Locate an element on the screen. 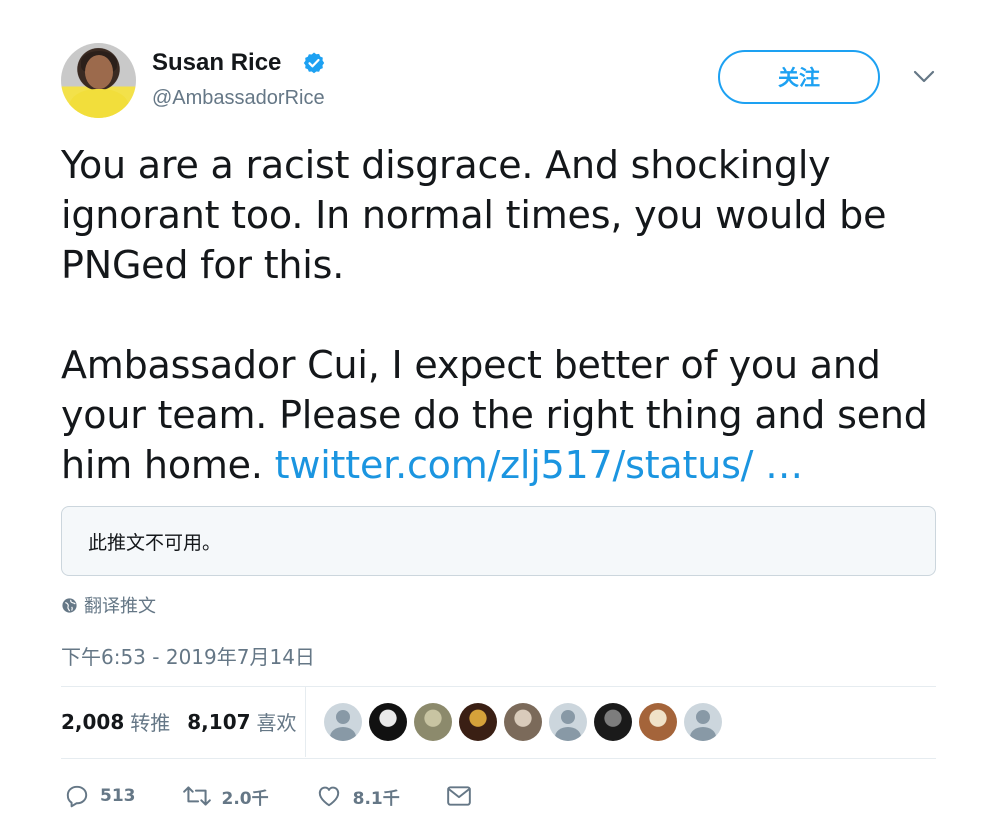  globe-icon is located at coordinates (69, 605).